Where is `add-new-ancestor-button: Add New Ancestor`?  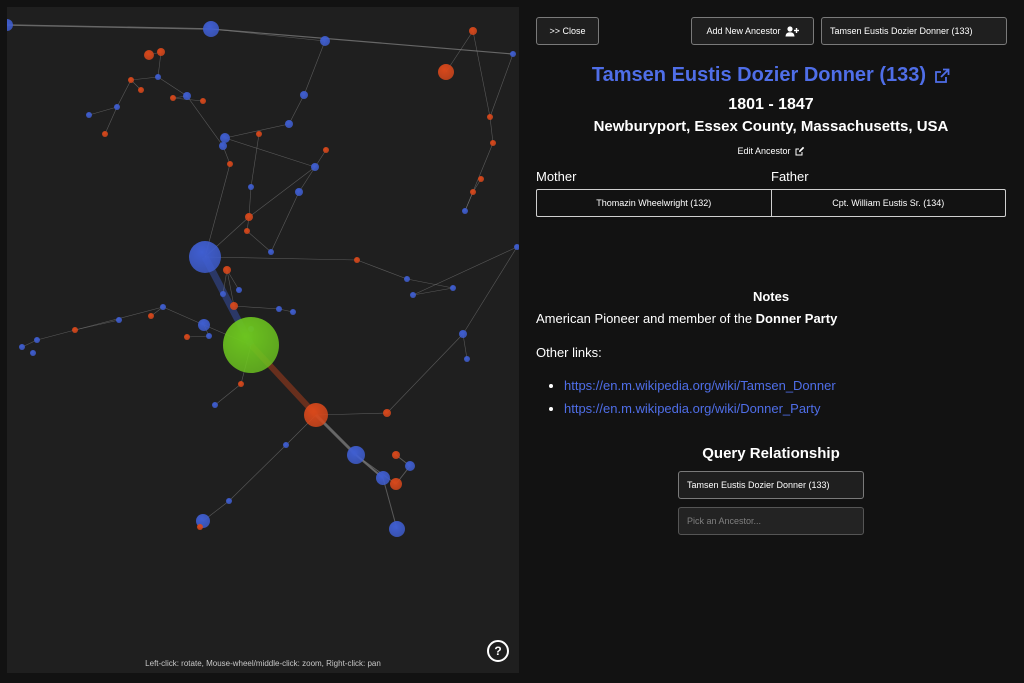 add-new-ancestor-button: Add New Ancestor is located at coordinates (752, 31).